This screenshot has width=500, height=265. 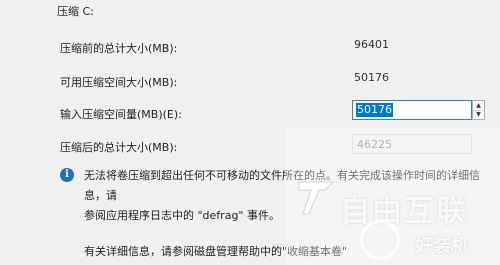 What do you see at coordinates (67, 175) in the screenshot?
I see `info-icon: i` at bounding box center [67, 175].